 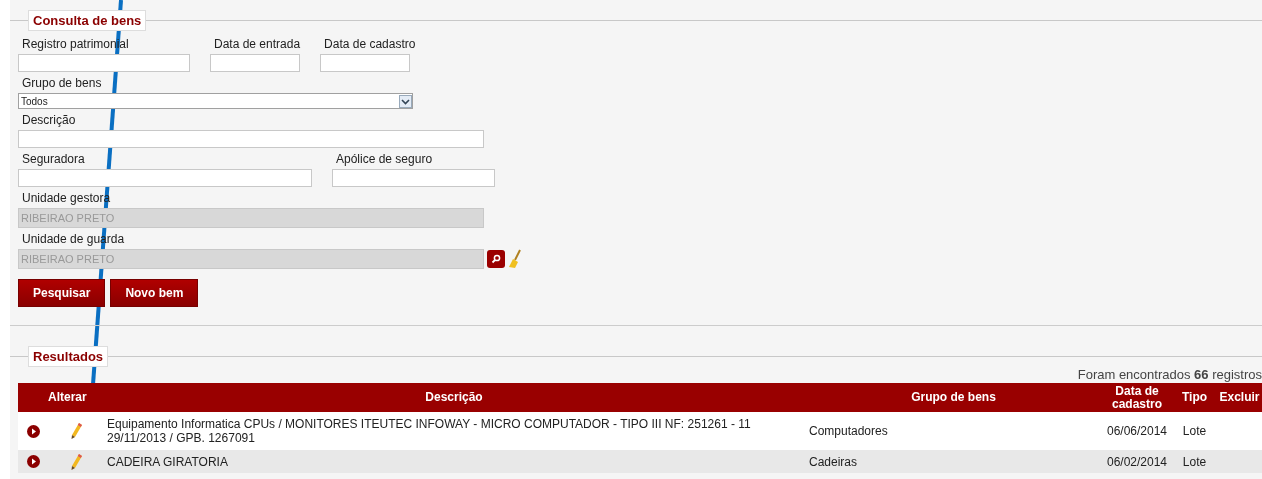 I want to click on field-label: Data de entrada, so click(x=257, y=44).